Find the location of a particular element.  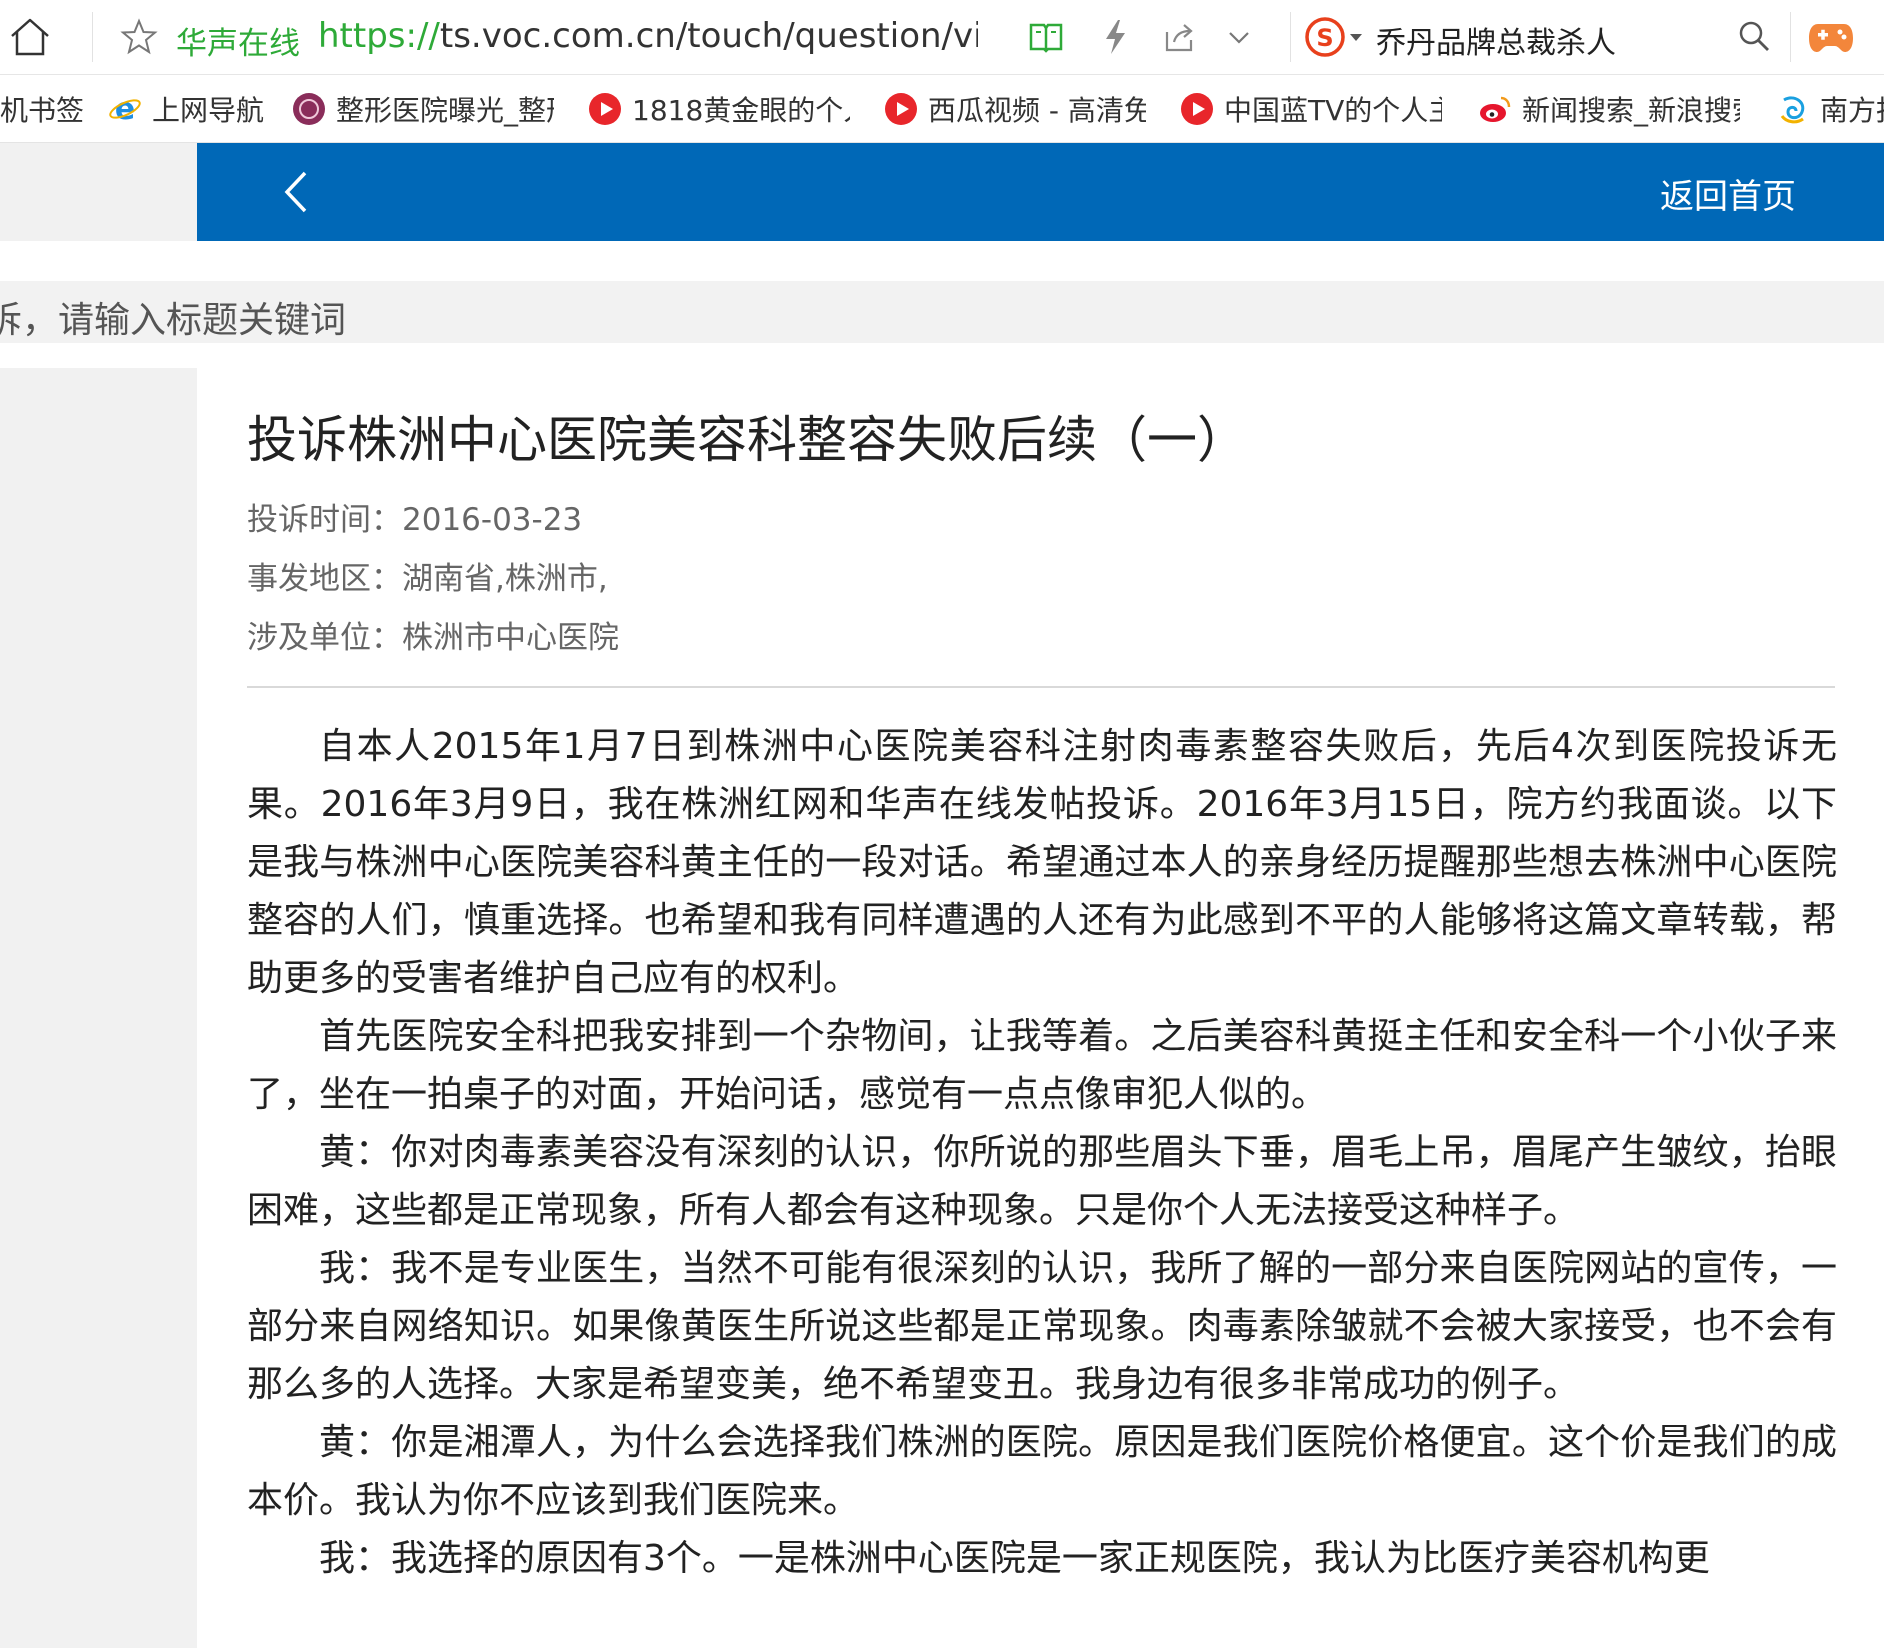

body-paragraph: 我：我选择的原因有3个。一是株洲中心医院是一家正规医院，我认为比医疗美容机构更 is located at coordinates (1014, 1558).